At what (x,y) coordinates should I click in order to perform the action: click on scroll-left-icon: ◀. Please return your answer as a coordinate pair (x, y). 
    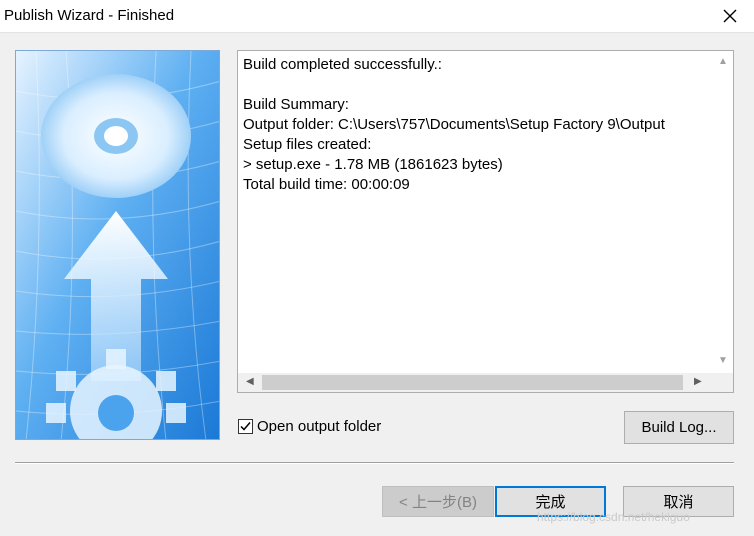
    Looking at the image, I should click on (250, 382).